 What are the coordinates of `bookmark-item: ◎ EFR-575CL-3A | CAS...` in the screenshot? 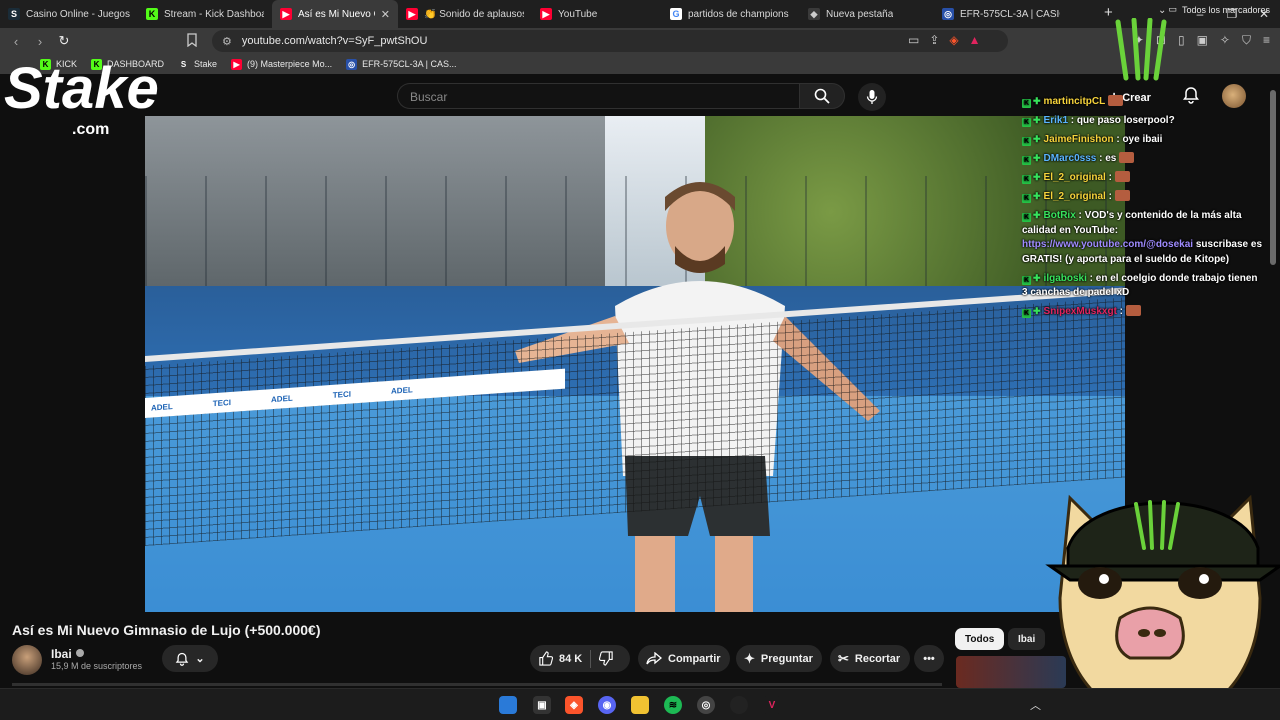 It's located at (401, 64).